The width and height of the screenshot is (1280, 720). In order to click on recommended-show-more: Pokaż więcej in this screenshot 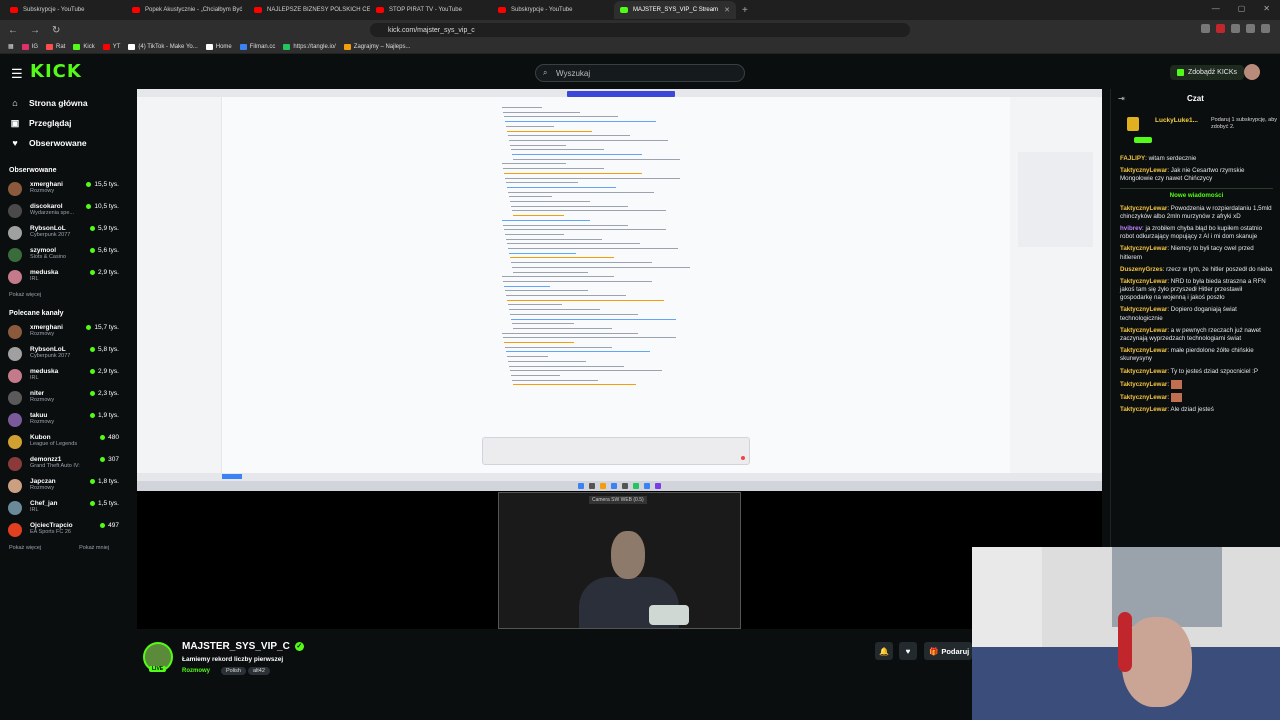, I will do `click(25, 548)`.